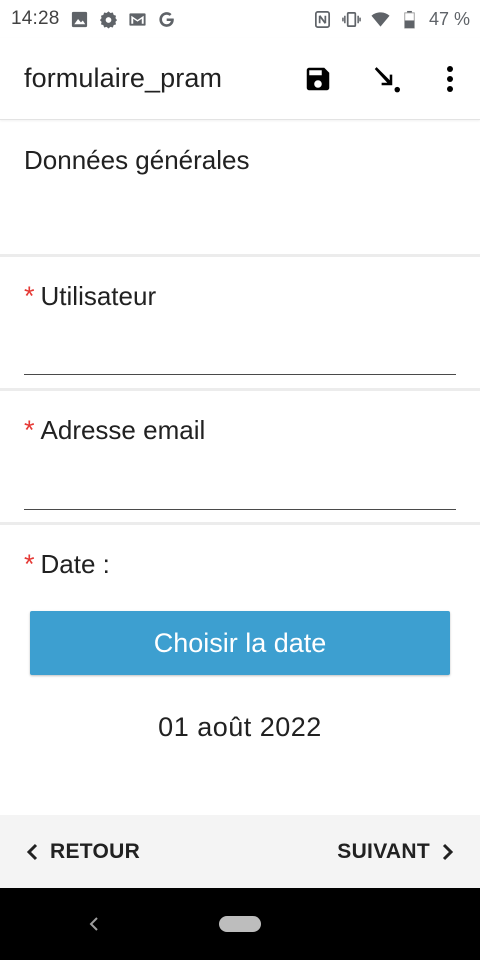  Describe the element at coordinates (95, 851) in the screenshot. I see `back-label: RETOUR` at that location.